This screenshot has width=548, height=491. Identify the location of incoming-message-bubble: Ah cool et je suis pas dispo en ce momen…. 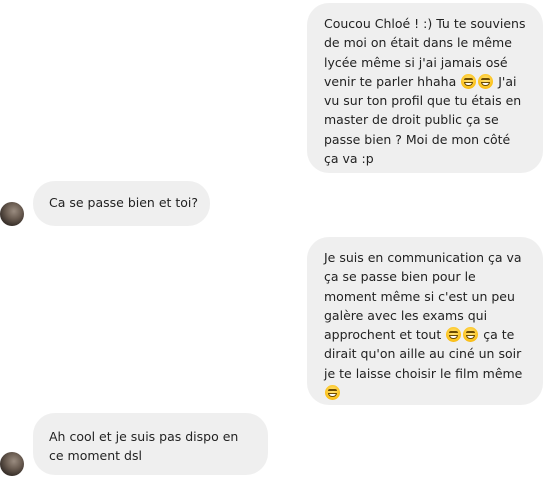
(150, 444).